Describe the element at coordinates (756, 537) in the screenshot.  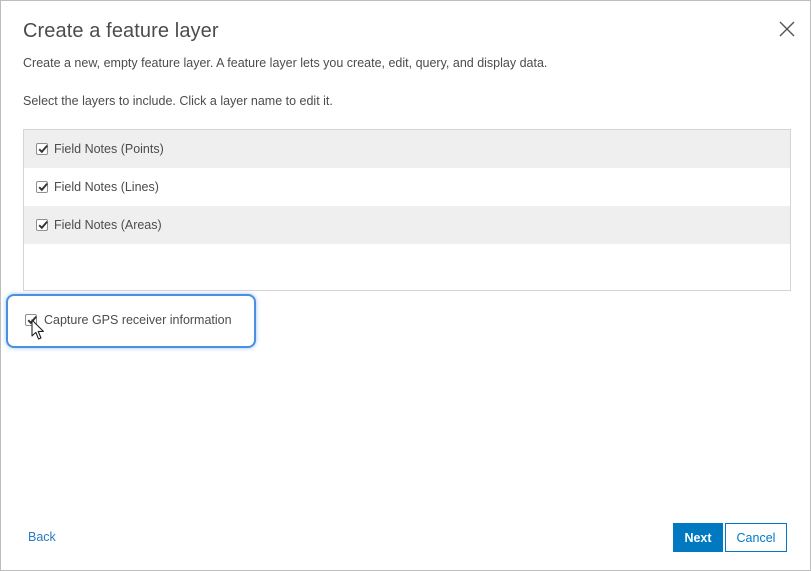
I see `cancel-button: Cancel` at that location.